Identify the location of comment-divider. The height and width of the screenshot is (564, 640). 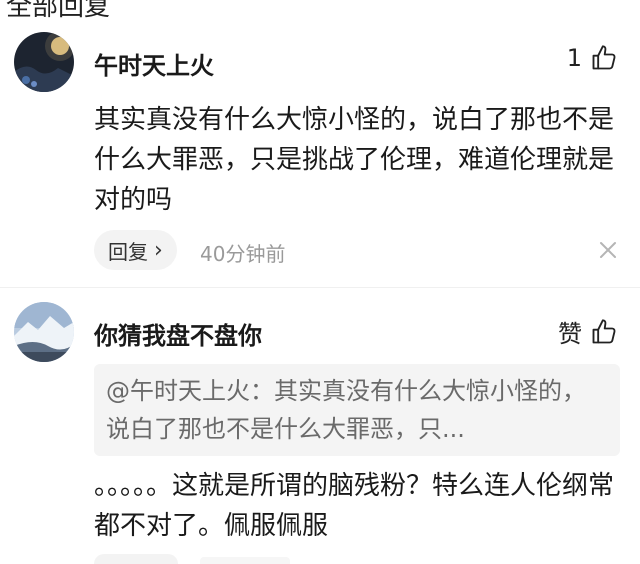
(320, 287).